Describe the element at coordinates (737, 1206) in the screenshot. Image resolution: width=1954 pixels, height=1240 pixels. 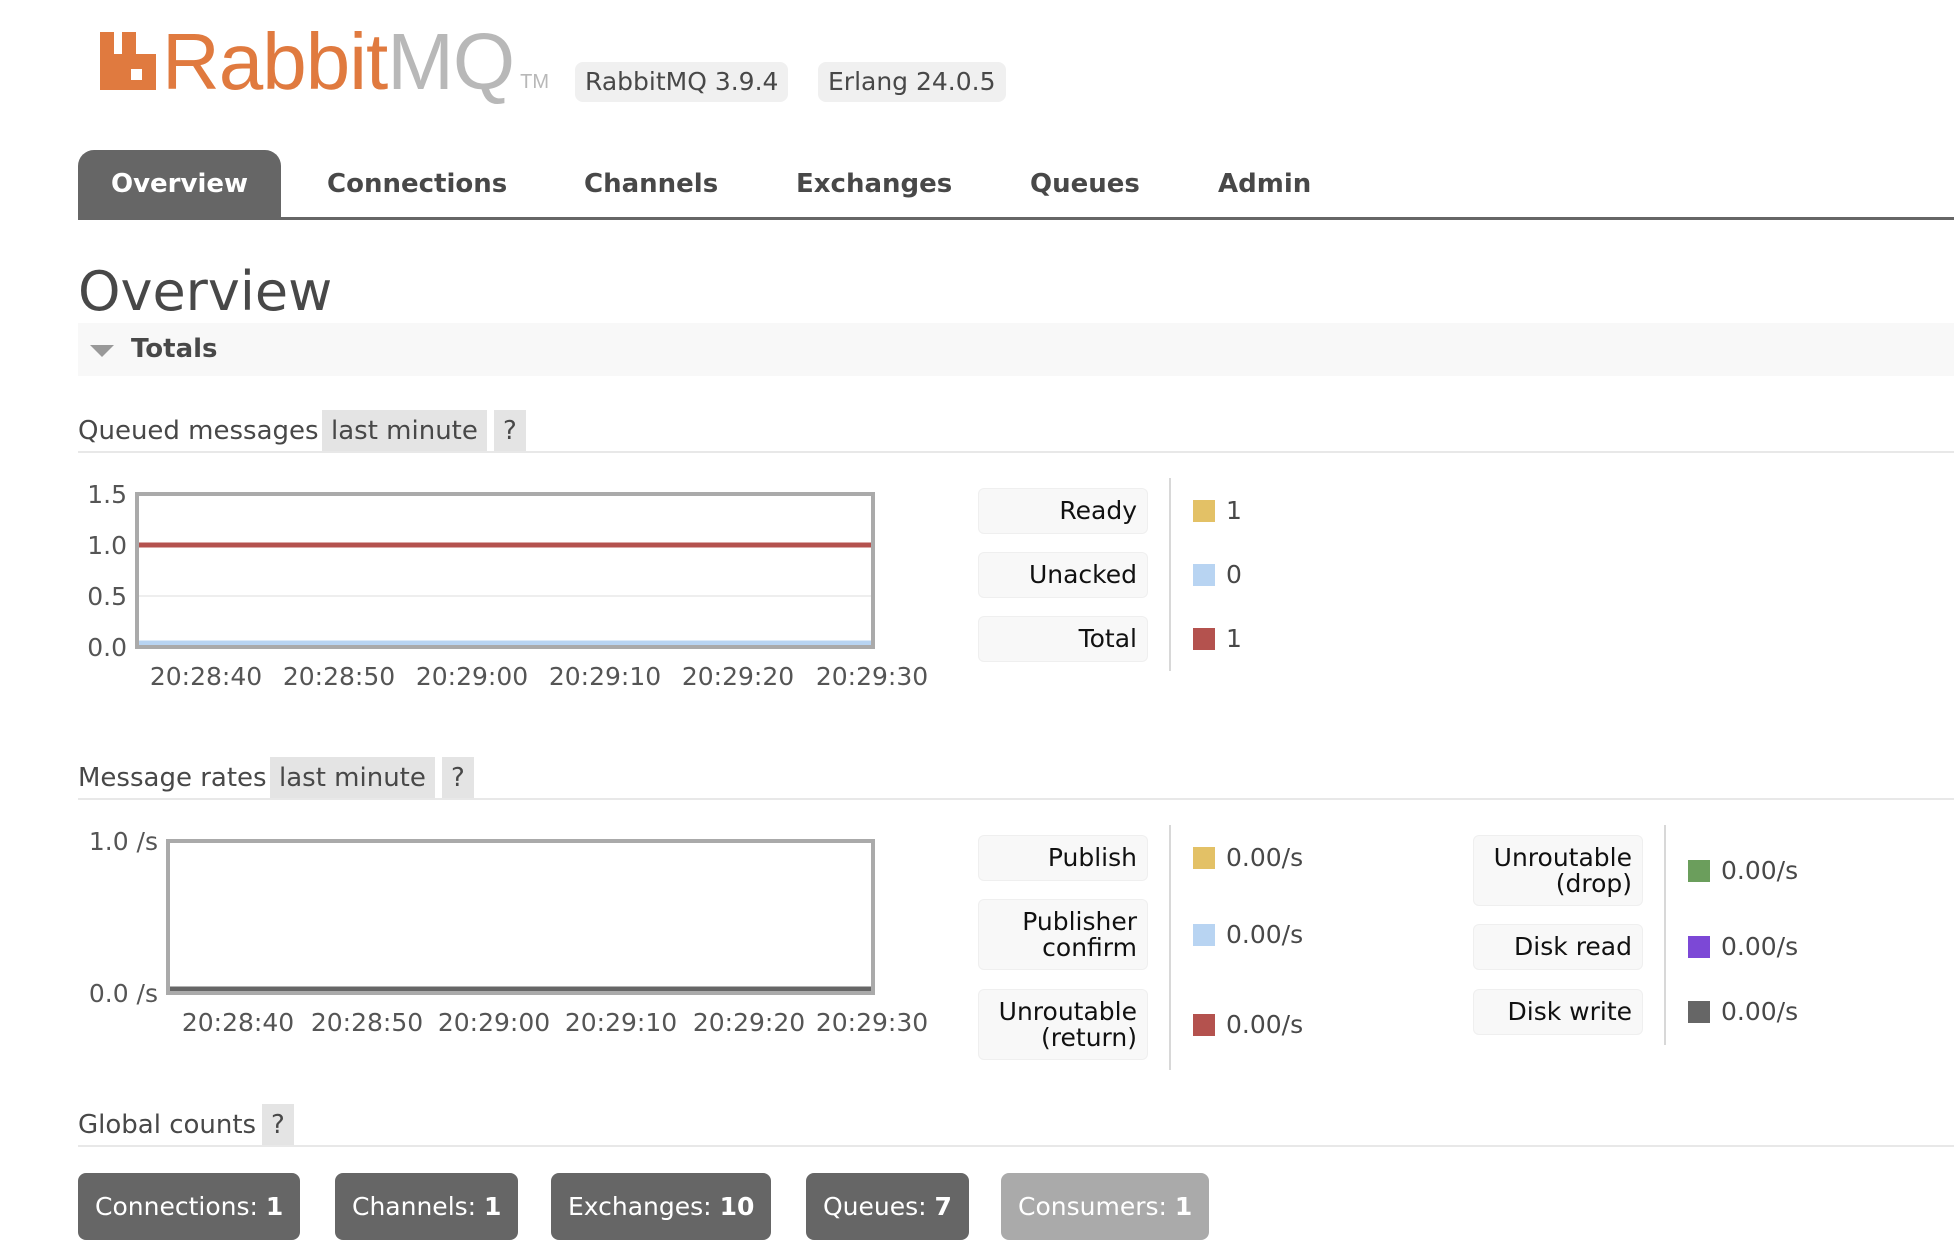
I see `count-value: 10` at that location.